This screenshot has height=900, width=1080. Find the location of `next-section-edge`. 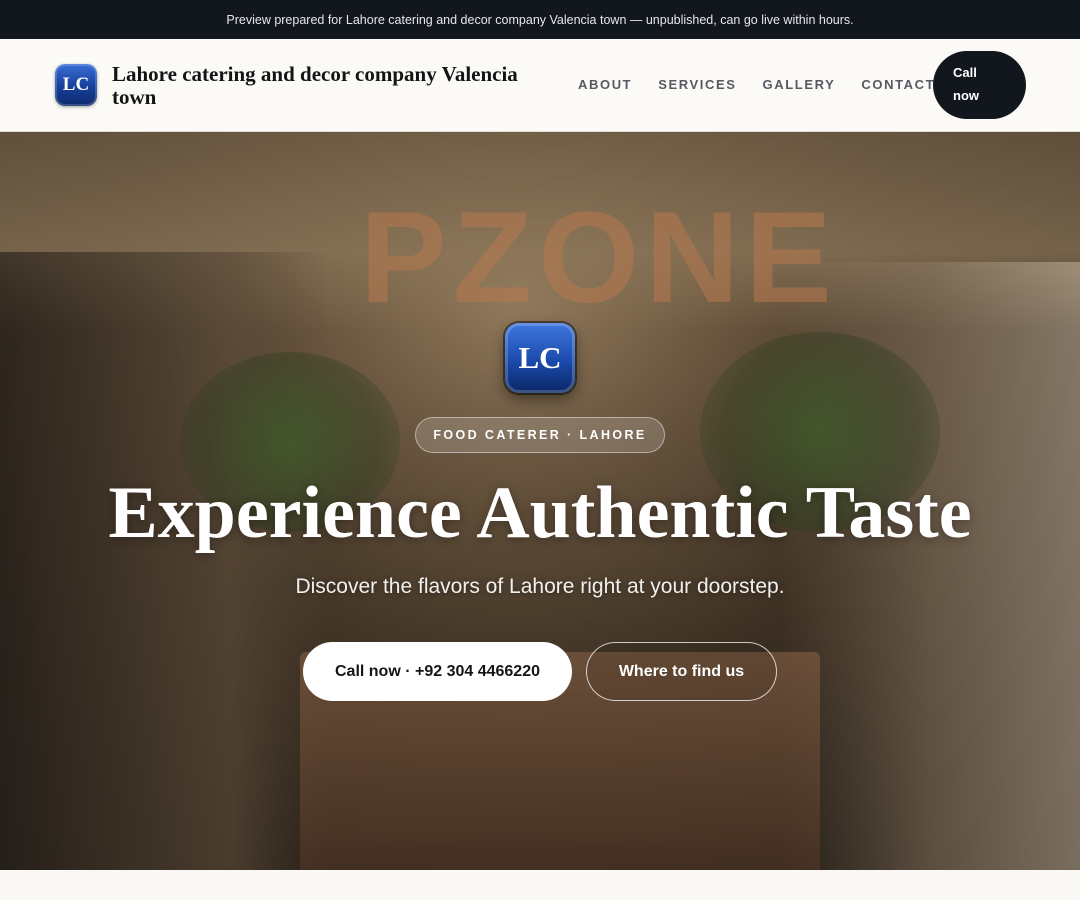

next-section-edge is located at coordinates (540, 885).